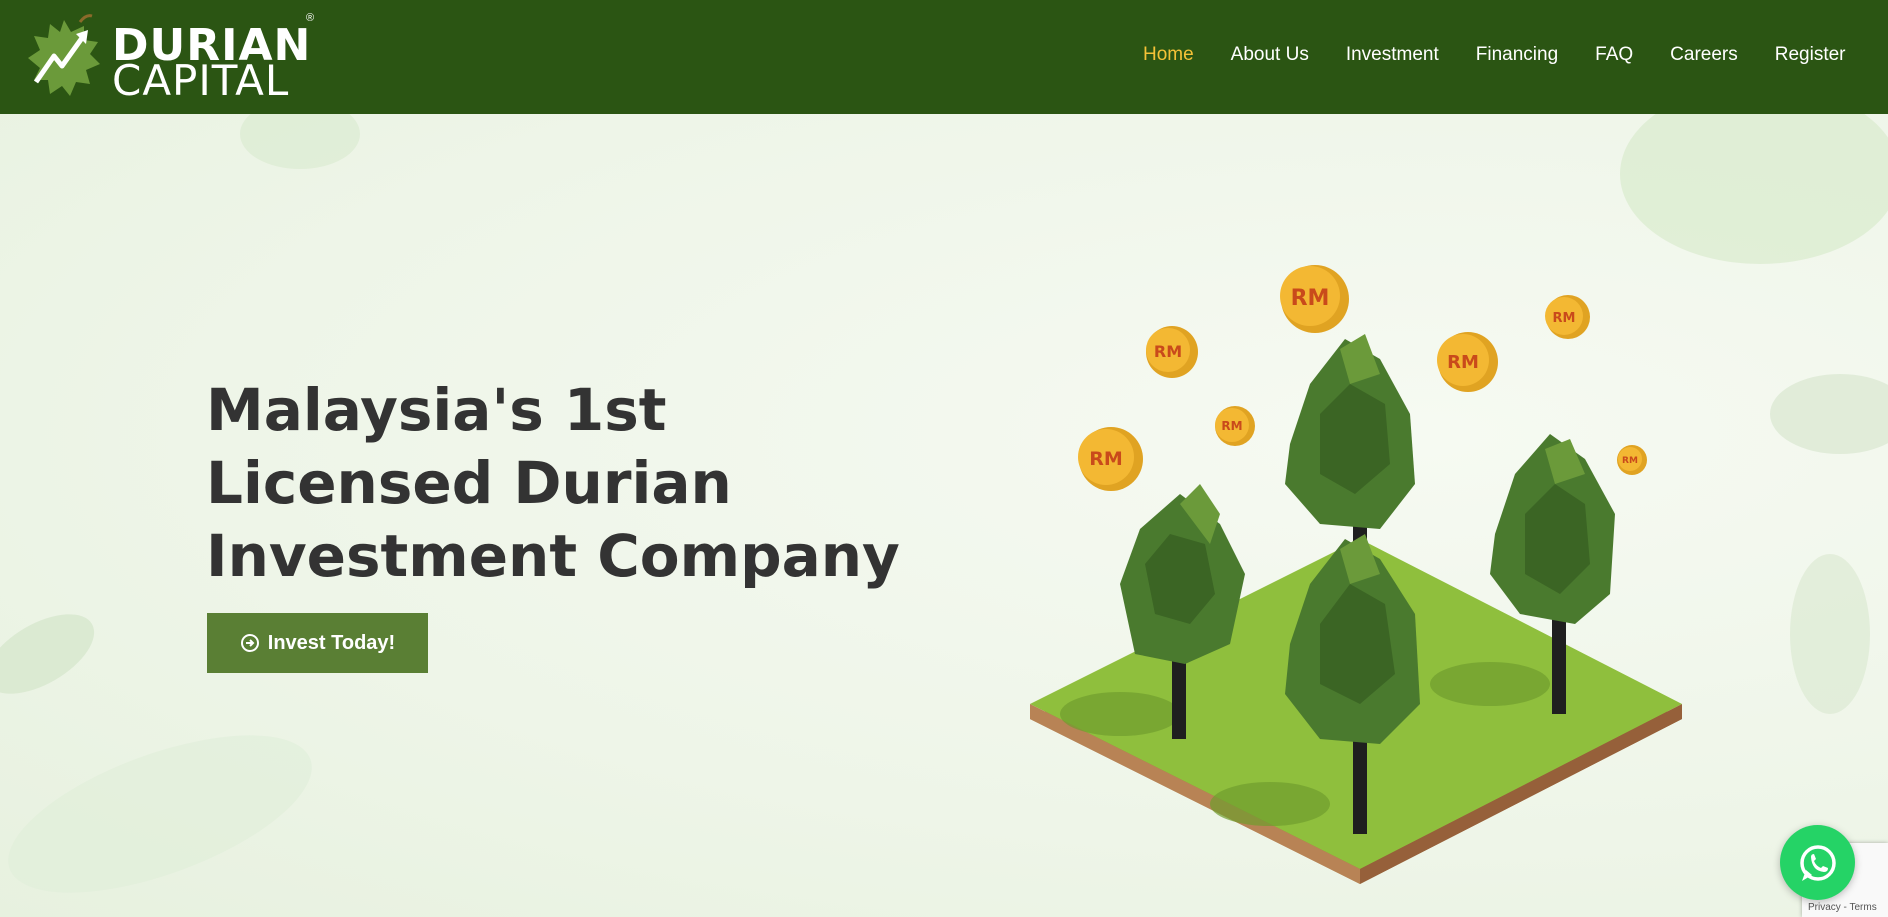 The height and width of the screenshot is (917, 1888). I want to click on nav-about-us: About Us, so click(1269, 55).